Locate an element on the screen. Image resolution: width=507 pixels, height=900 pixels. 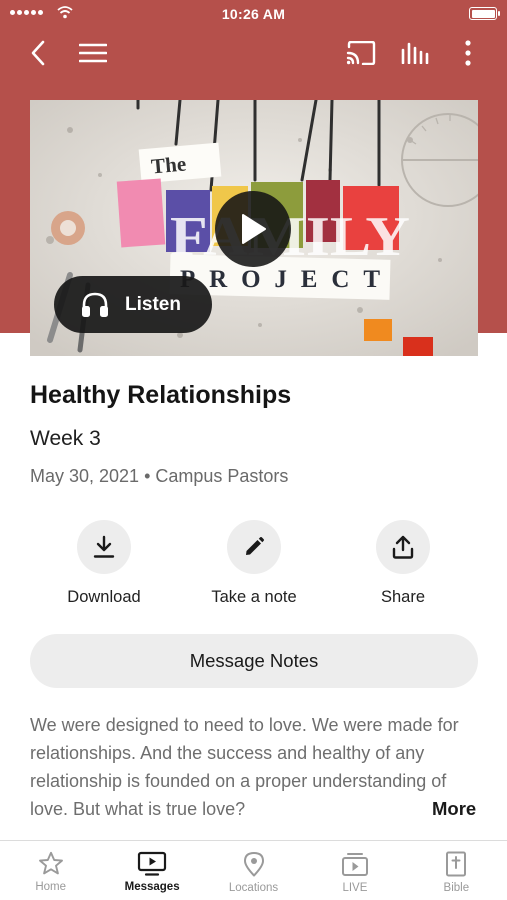
status-time: 10:26 AM is located at coordinates (253, 14).